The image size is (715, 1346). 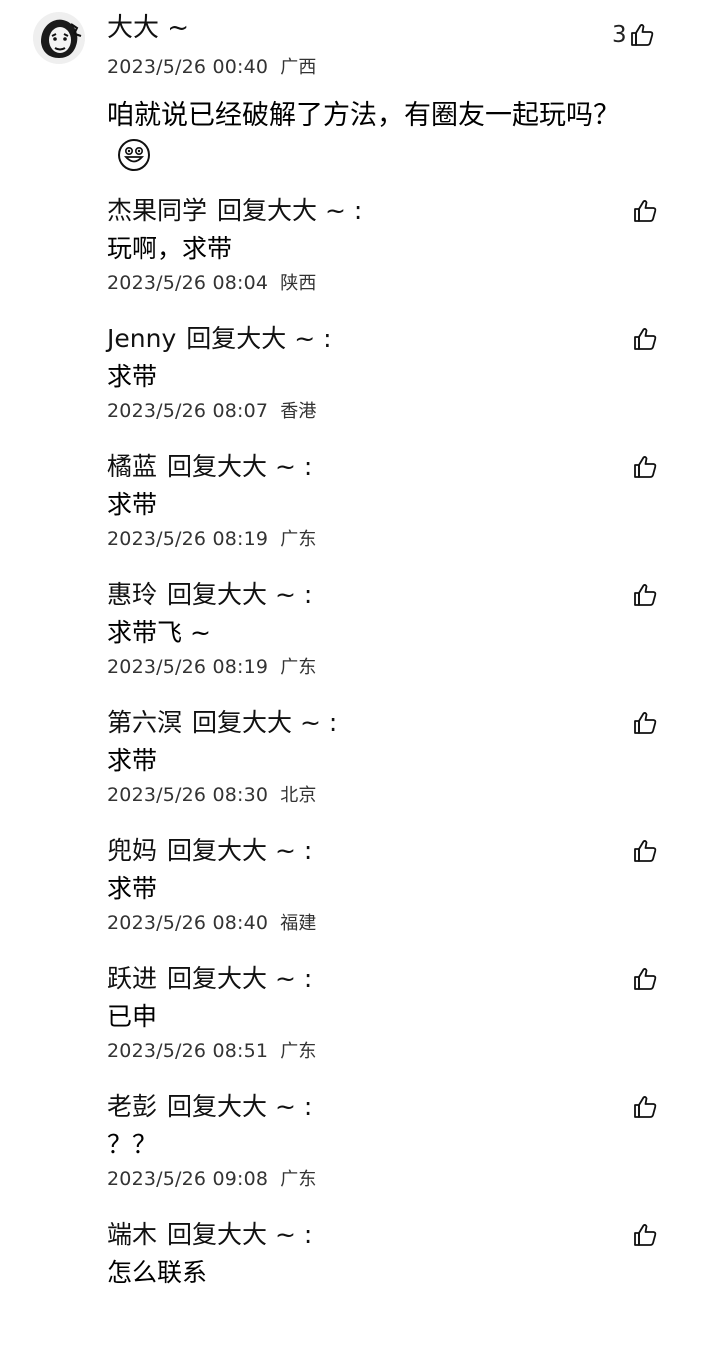 What do you see at coordinates (367, 136) in the screenshot?
I see `comment-content: 咱就说已经破解了方法，有圈友一起玩吗？` at bounding box center [367, 136].